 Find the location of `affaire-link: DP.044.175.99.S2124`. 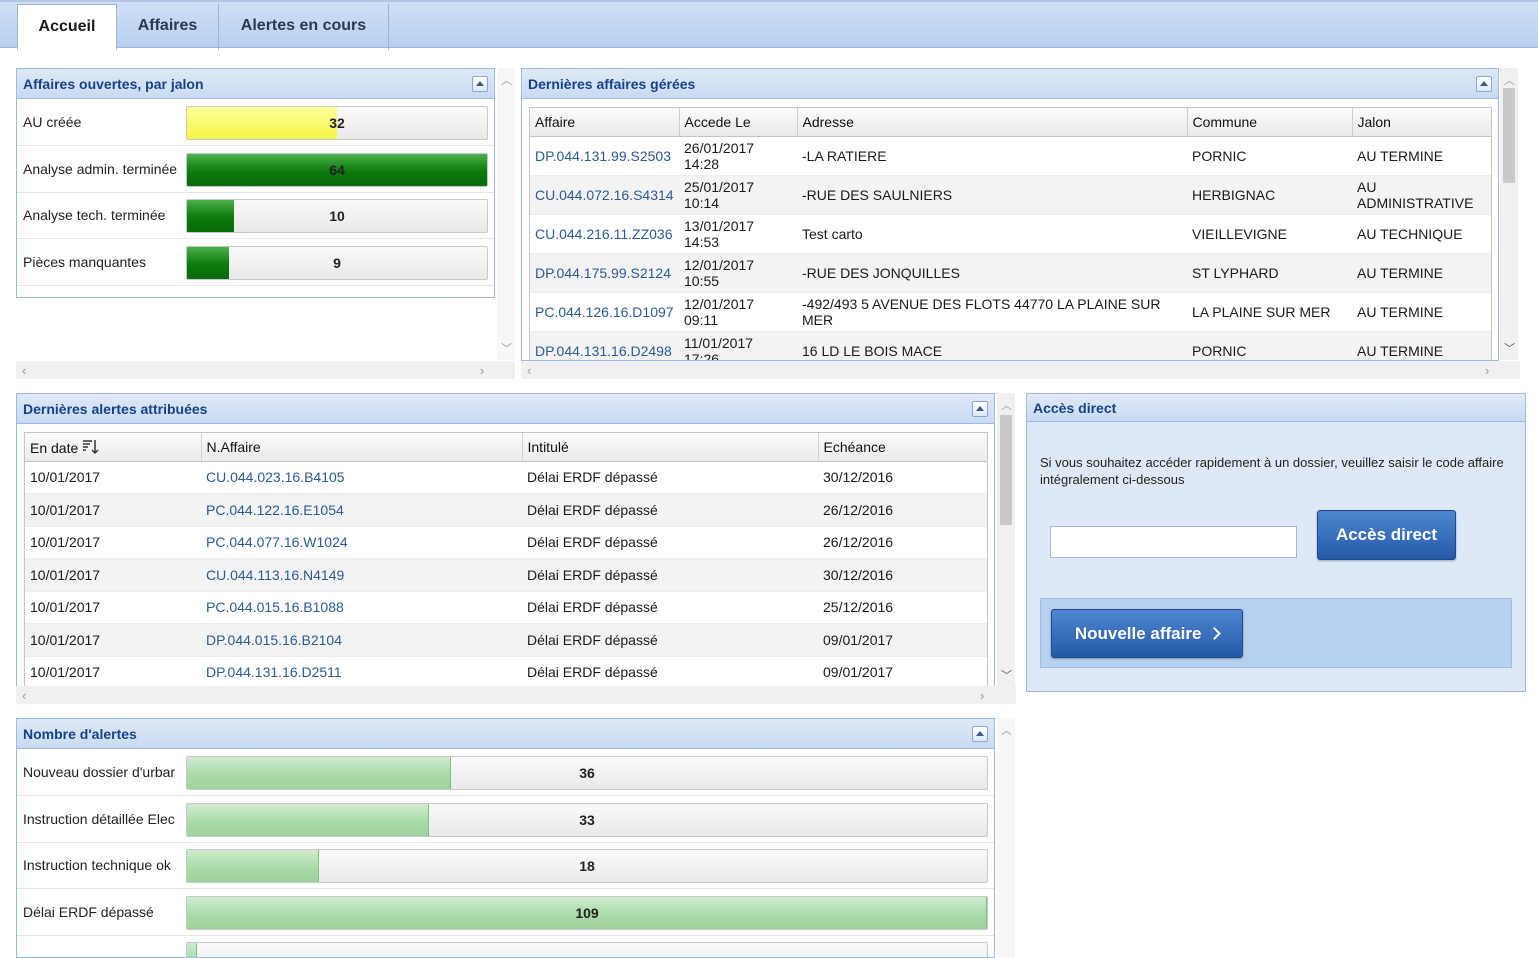

affaire-link: DP.044.175.99.S2124 is located at coordinates (603, 273).